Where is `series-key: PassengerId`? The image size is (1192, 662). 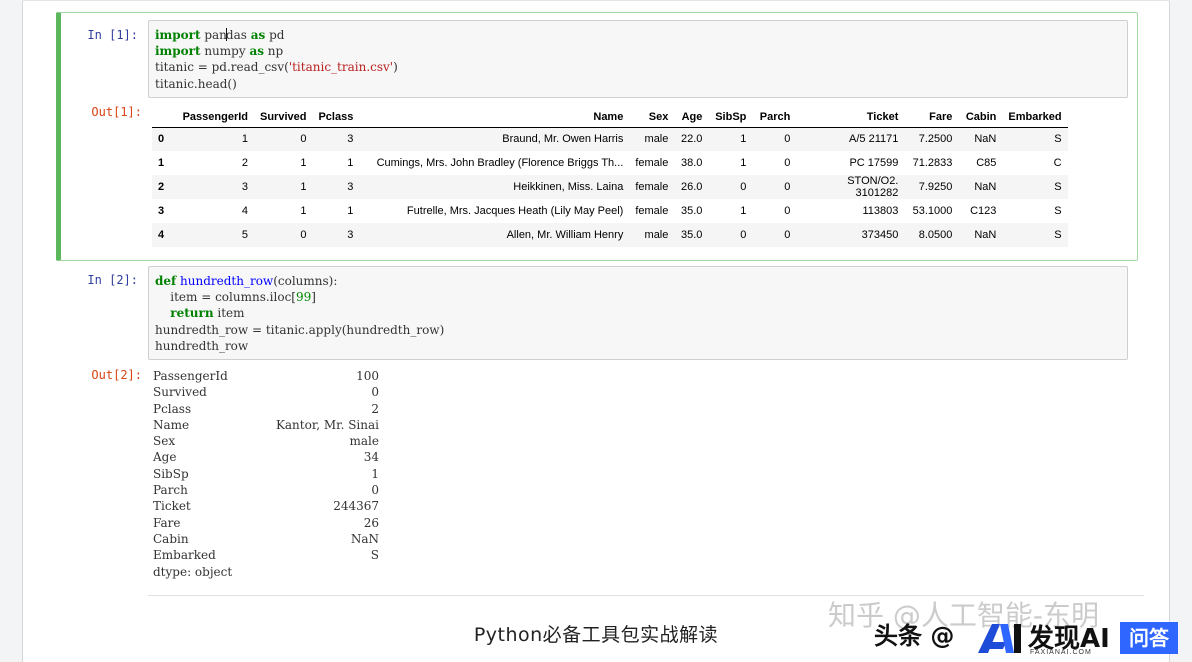 series-key: PassengerId is located at coordinates (190, 376).